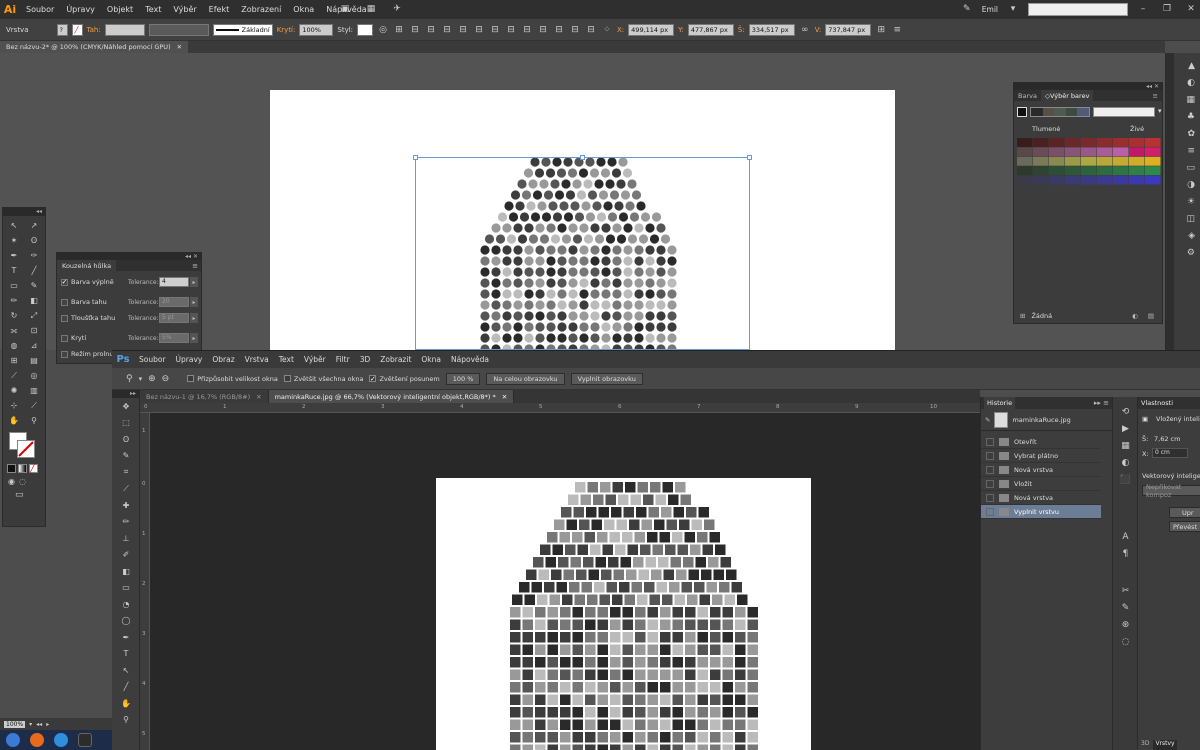 The height and width of the screenshot is (750, 1200). Describe the element at coordinates (383, 30) in the screenshot. I see `recolor-icon: ◎` at that location.